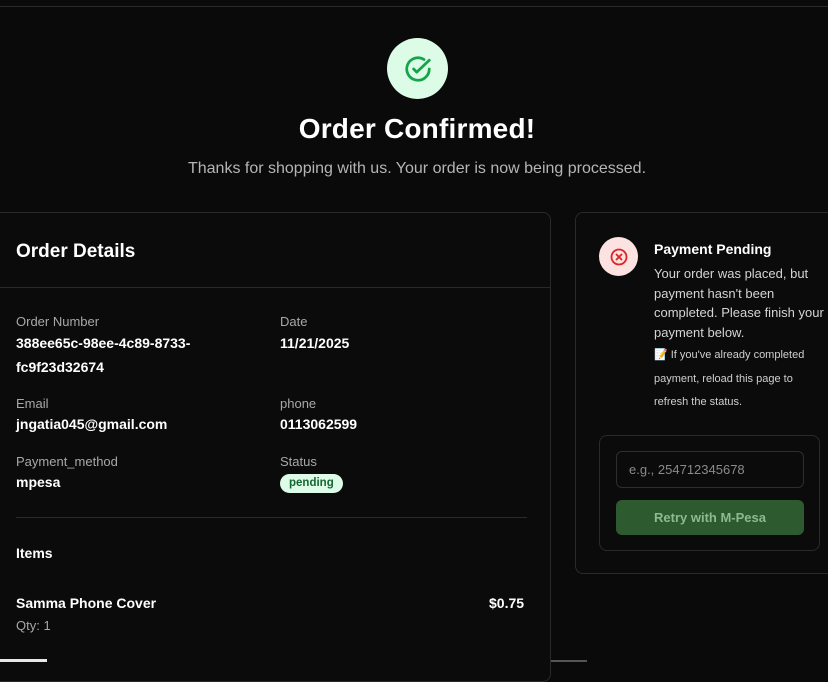 This screenshot has width=828, height=682. What do you see at coordinates (414, 6) in the screenshot?
I see `top-divider` at bounding box center [414, 6].